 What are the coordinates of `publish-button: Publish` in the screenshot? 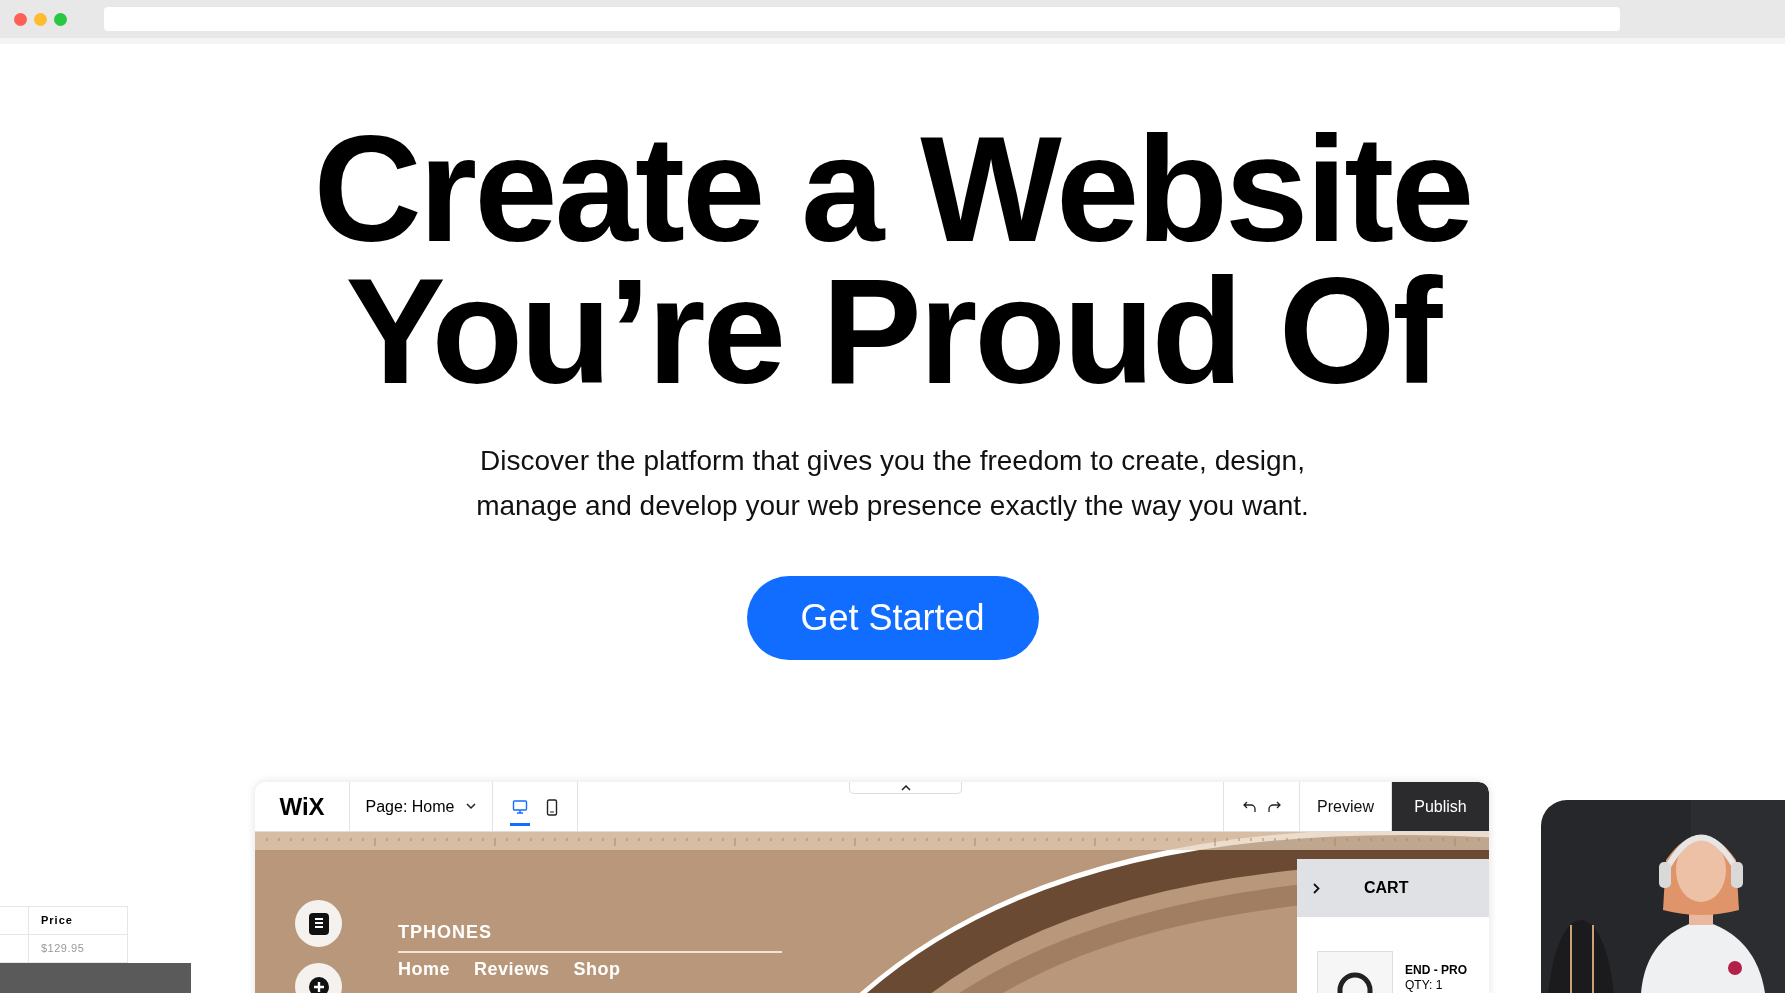 It's located at (1440, 806).